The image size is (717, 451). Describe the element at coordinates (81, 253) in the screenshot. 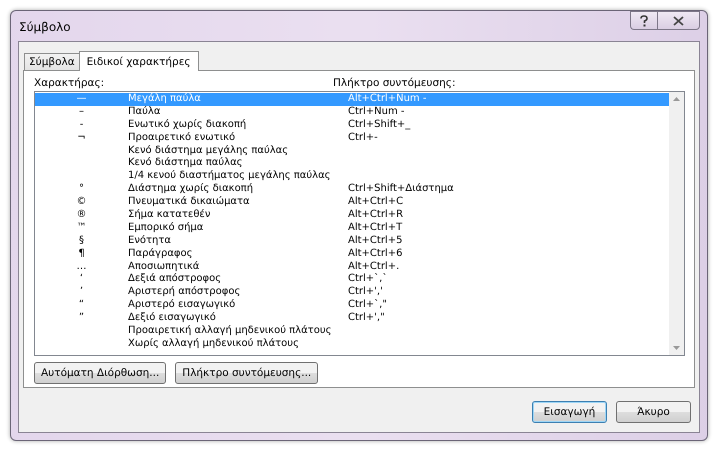

I see `character-glyph: ¶` at that location.